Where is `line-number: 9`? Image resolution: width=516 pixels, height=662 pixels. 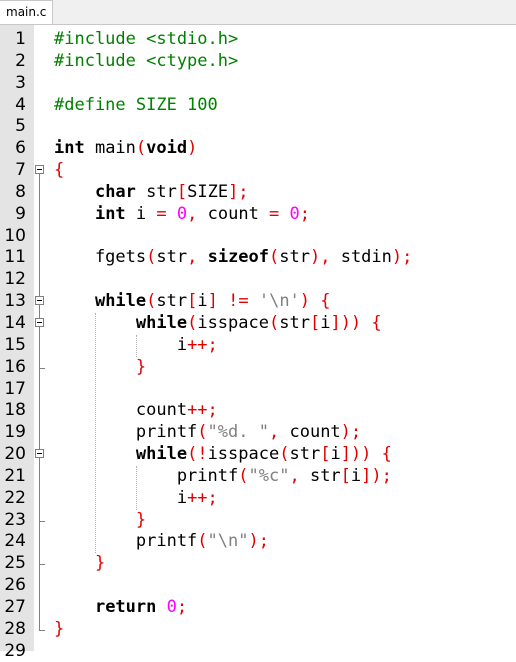 line-number: 9 is located at coordinates (20, 213).